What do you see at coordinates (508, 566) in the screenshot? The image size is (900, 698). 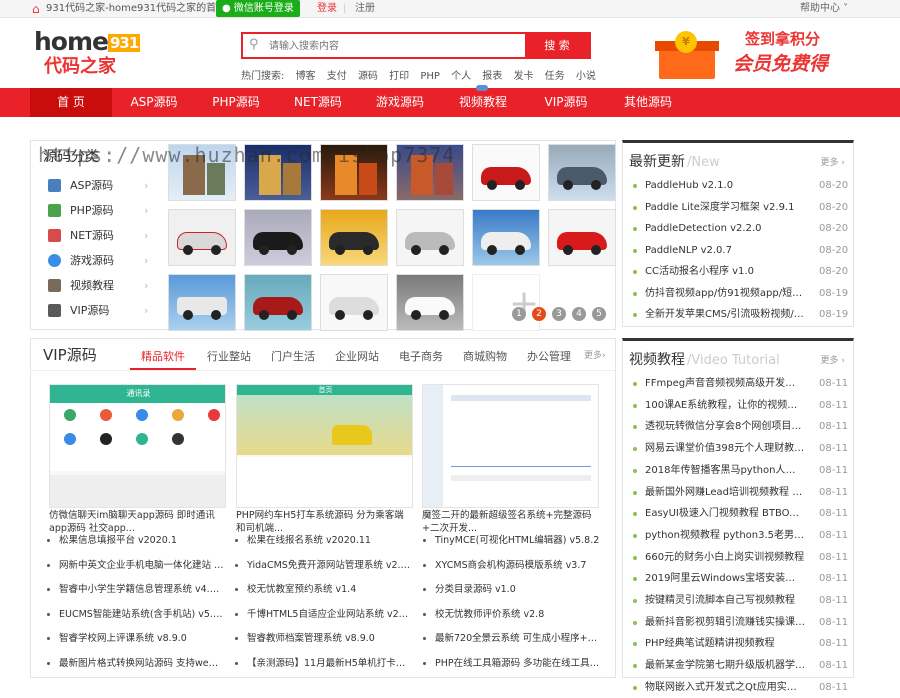 I see `list-item: XYCMS商会机构源码模版系统 v3.7` at bounding box center [508, 566].